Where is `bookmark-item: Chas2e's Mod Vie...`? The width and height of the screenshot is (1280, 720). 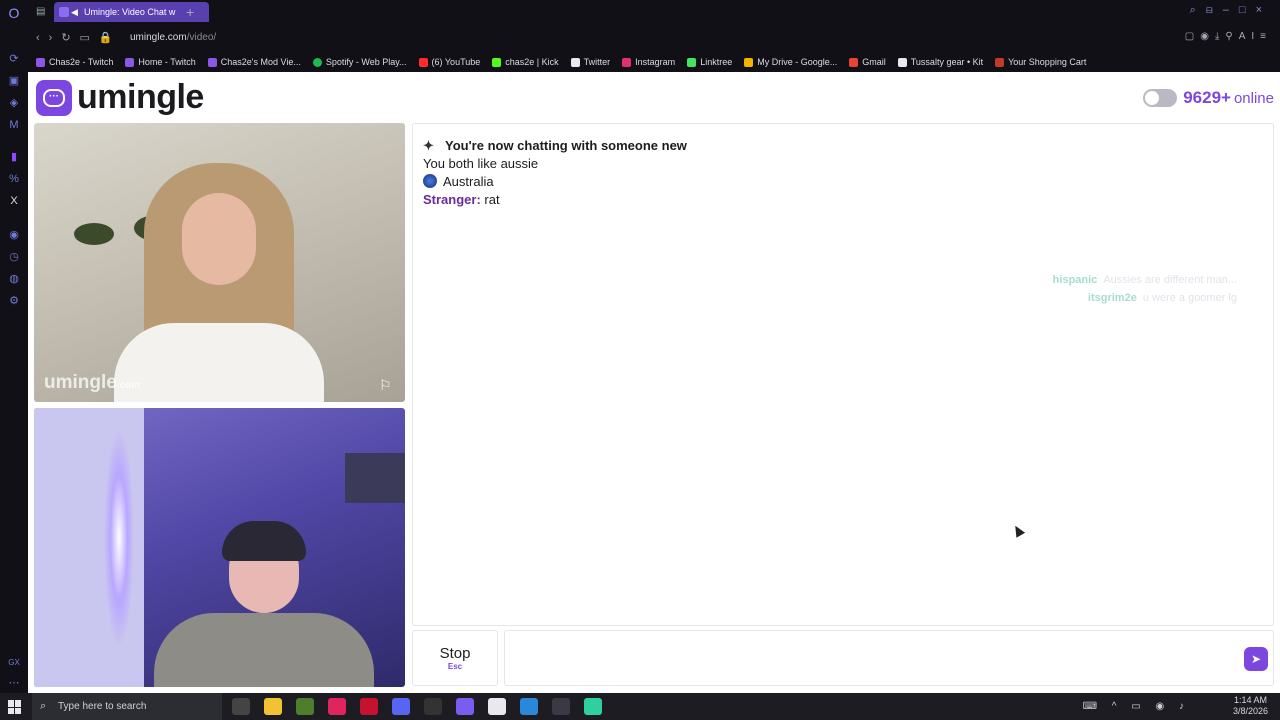
bookmark-item: Chas2e's Mod Vie... is located at coordinates (254, 62).